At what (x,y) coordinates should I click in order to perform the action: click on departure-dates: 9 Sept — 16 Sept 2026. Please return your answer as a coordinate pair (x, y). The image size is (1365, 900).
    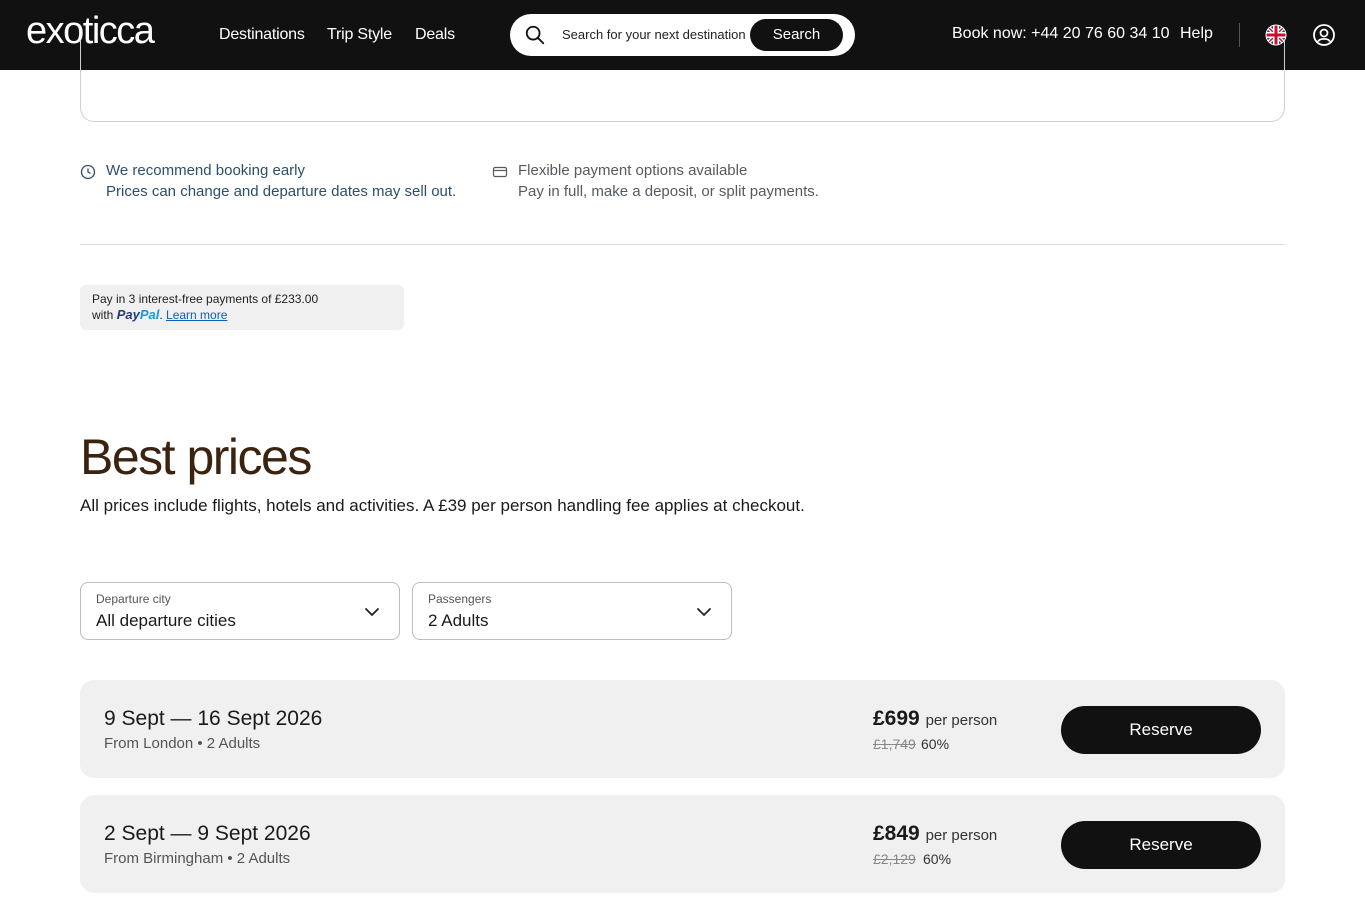
    Looking at the image, I should click on (213, 718).